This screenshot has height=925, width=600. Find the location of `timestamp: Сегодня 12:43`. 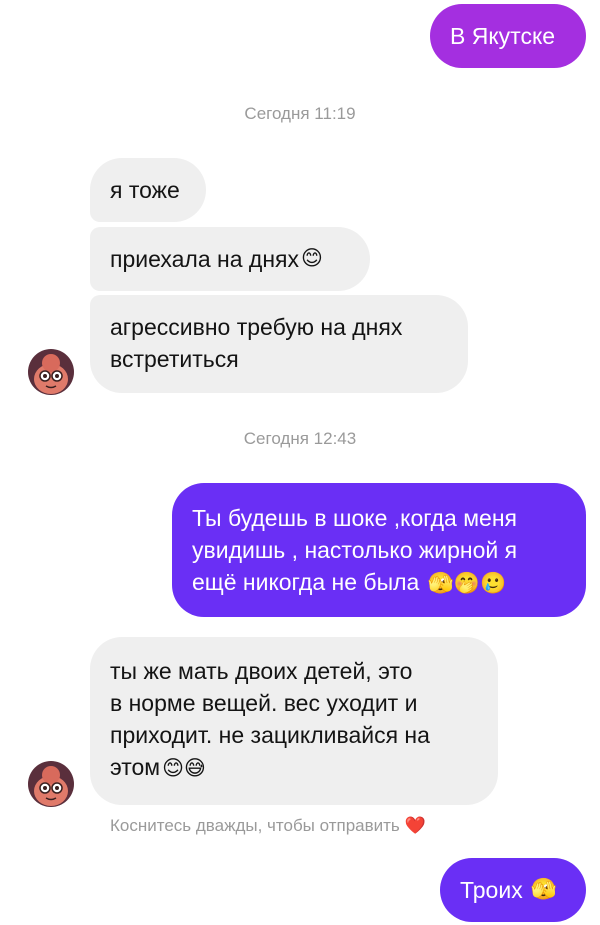

timestamp: Сегодня 12:43 is located at coordinates (300, 438).